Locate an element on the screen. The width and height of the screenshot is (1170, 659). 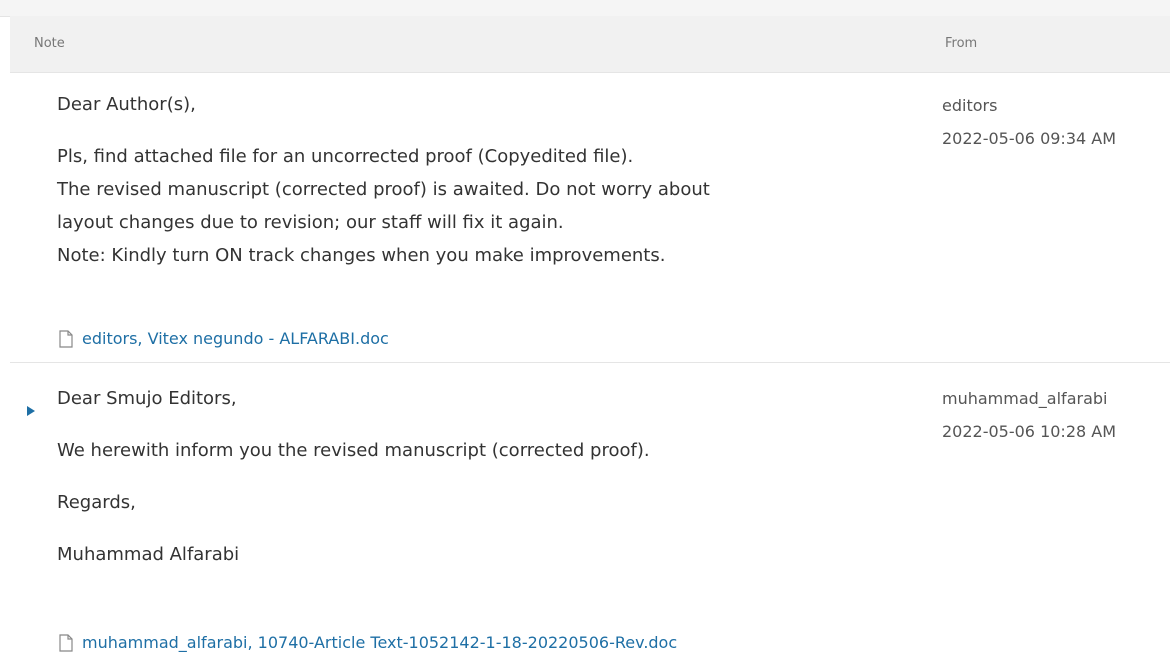
top-bar is located at coordinates (585, 8).